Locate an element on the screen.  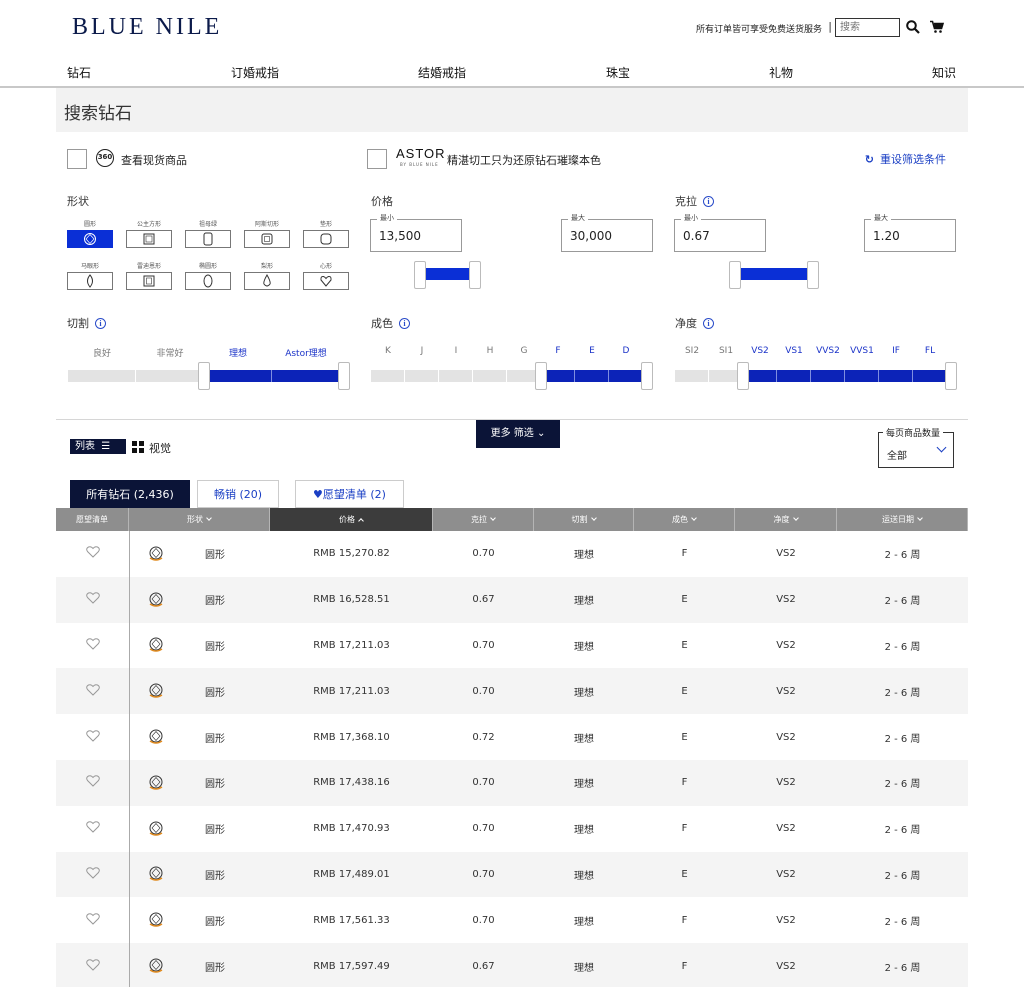
shape-option: 阿斯切形 is located at coordinates (267, 234).